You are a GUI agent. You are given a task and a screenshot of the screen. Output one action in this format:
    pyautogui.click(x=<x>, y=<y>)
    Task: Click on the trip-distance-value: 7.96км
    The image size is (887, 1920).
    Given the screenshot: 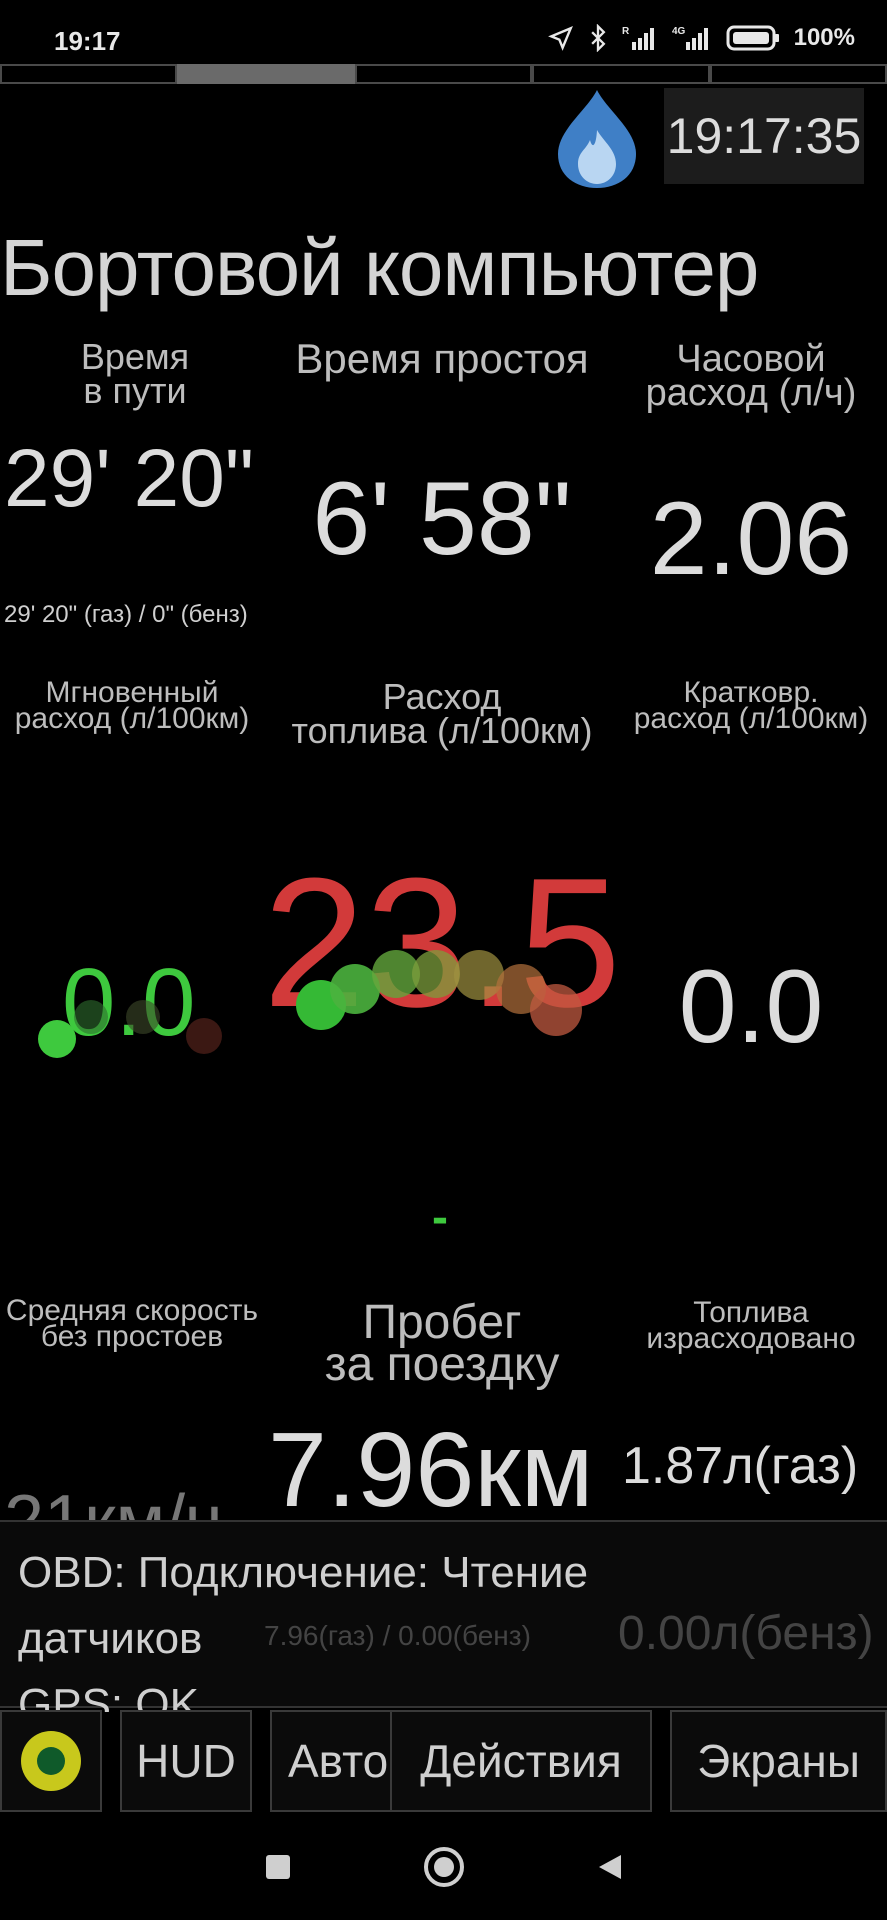 What is the action you would take?
    pyautogui.click(x=431, y=1470)
    